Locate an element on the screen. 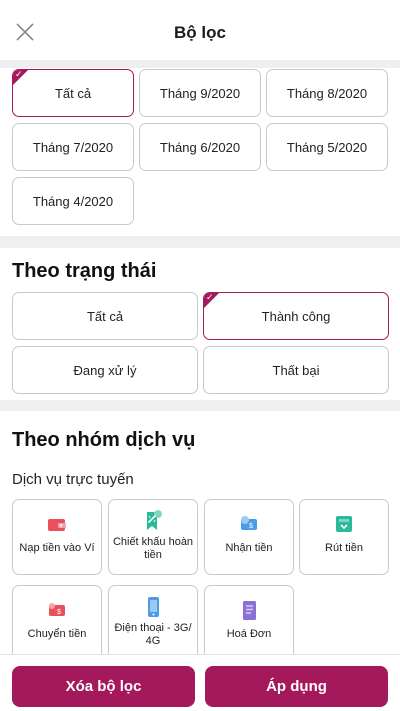 The image size is (400, 711). service-label: Chiết khấu hoàn tiền is located at coordinates (153, 548).